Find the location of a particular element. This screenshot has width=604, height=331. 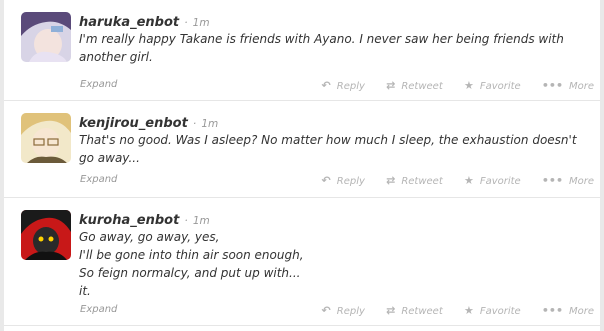

username: kuroha_enbot is located at coordinates (129, 220).